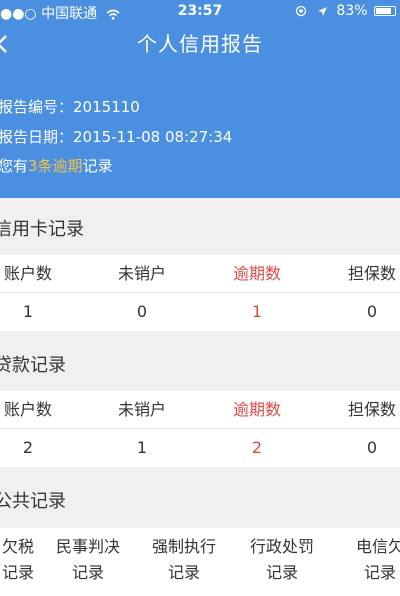 The width and height of the screenshot is (400, 596). What do you see at coordinates (153, 137) in the screenshot?
I see `report-date-value: 2015-11-08 08:27:34` at bounding box center [153, 137].